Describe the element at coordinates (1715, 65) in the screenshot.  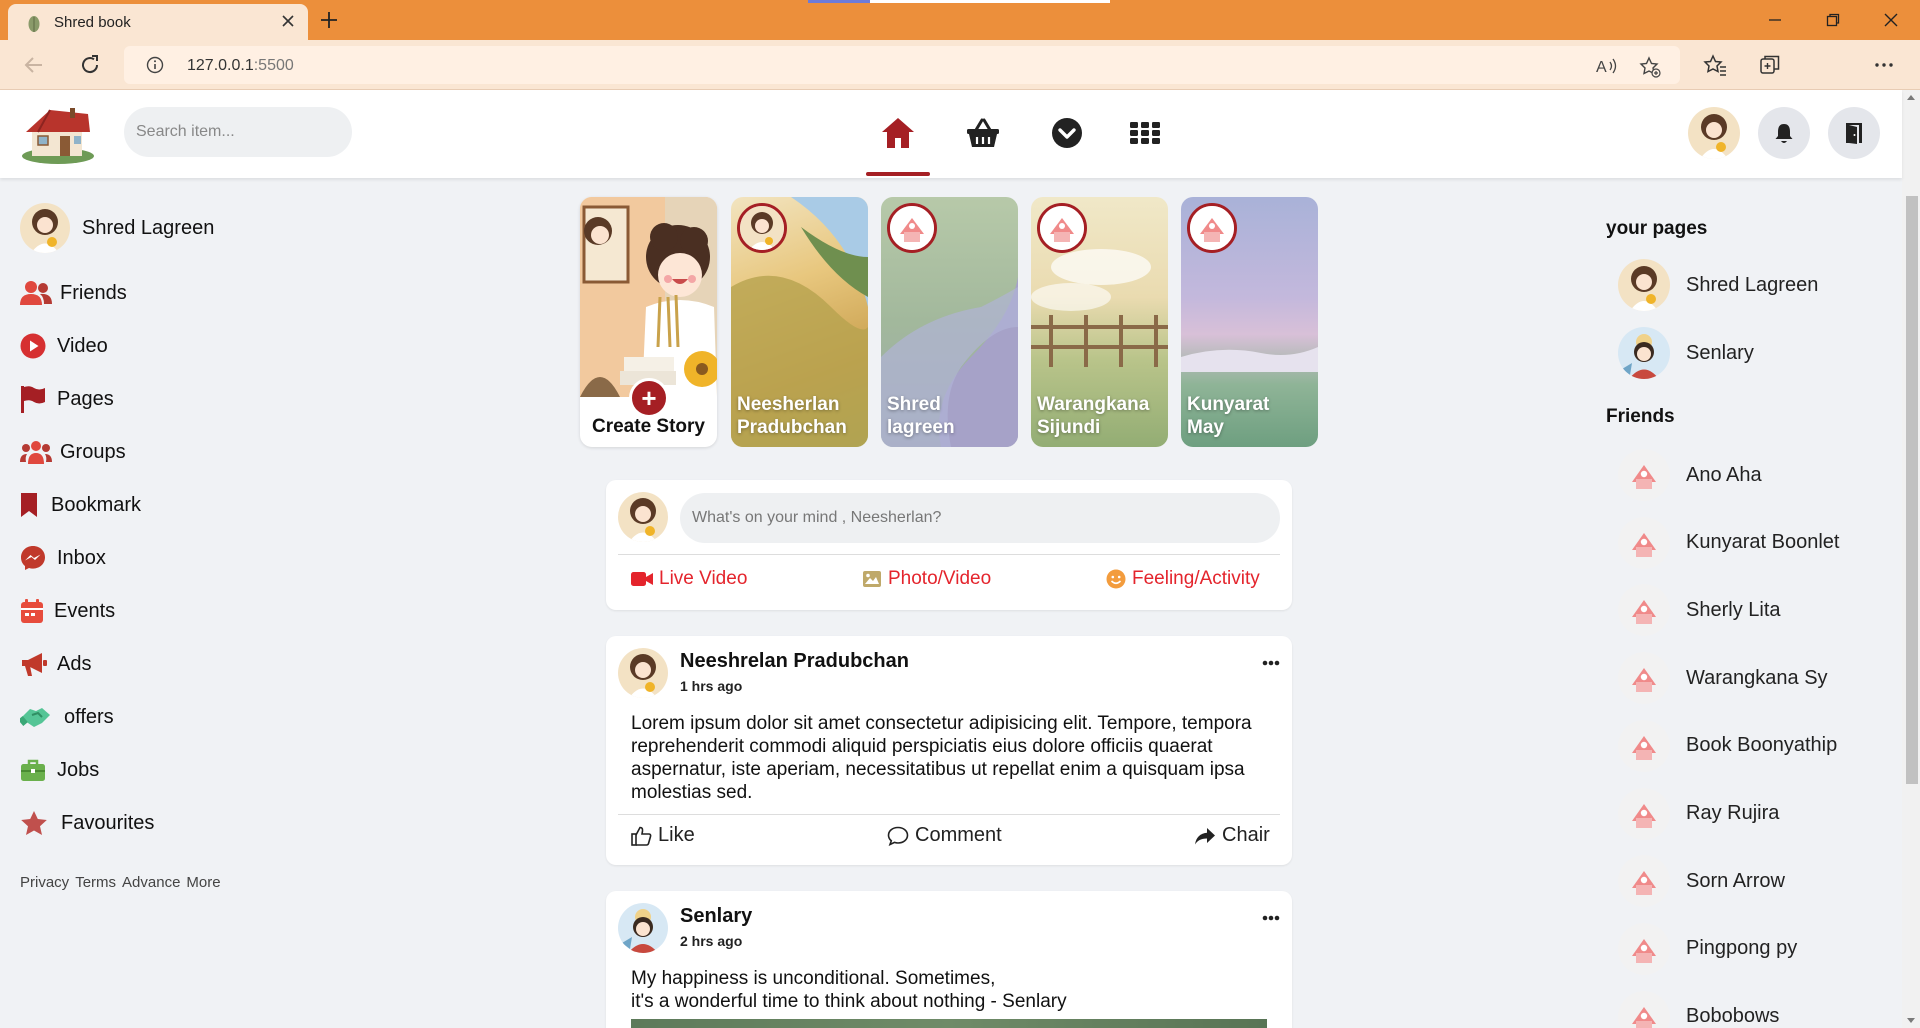
I see `favorites-icon` at that location.